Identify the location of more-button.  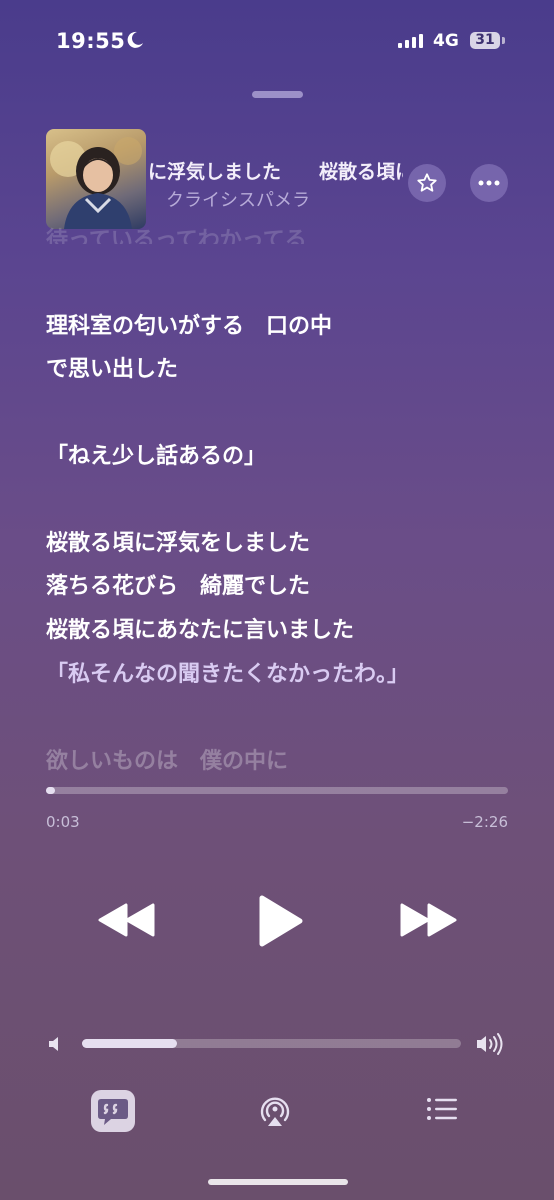
(489, 183).